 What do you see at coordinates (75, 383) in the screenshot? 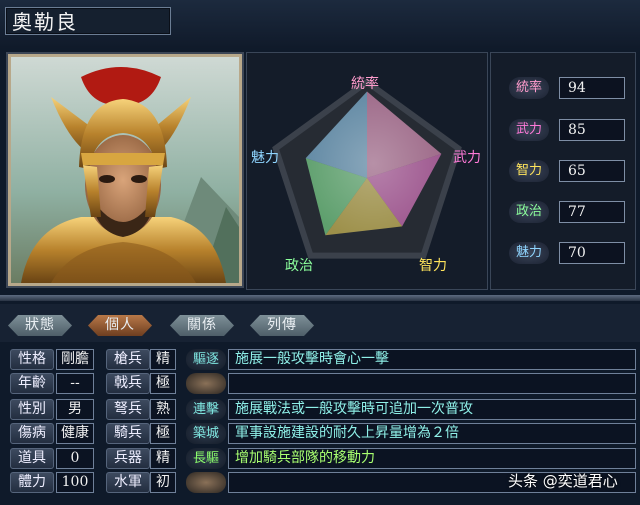
I see `personal-value: --` at bounding box center [75, 383].